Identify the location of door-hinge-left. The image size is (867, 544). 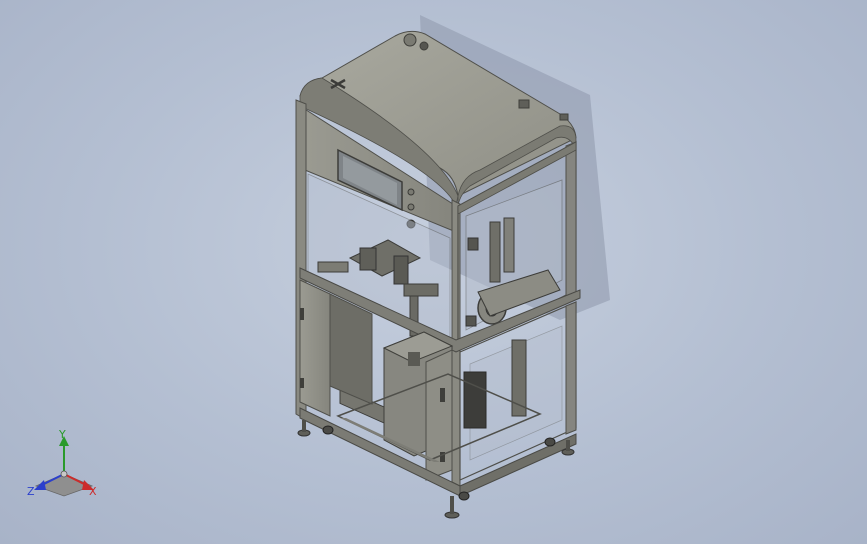
(302, 383).